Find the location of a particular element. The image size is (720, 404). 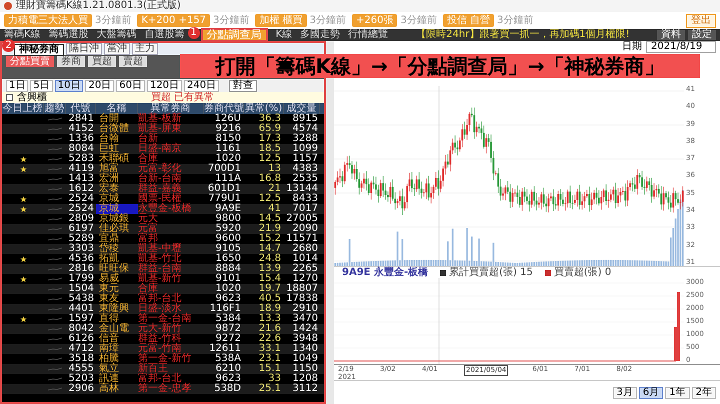

table-cell: 旭富 is located at coordinates (117, 169).